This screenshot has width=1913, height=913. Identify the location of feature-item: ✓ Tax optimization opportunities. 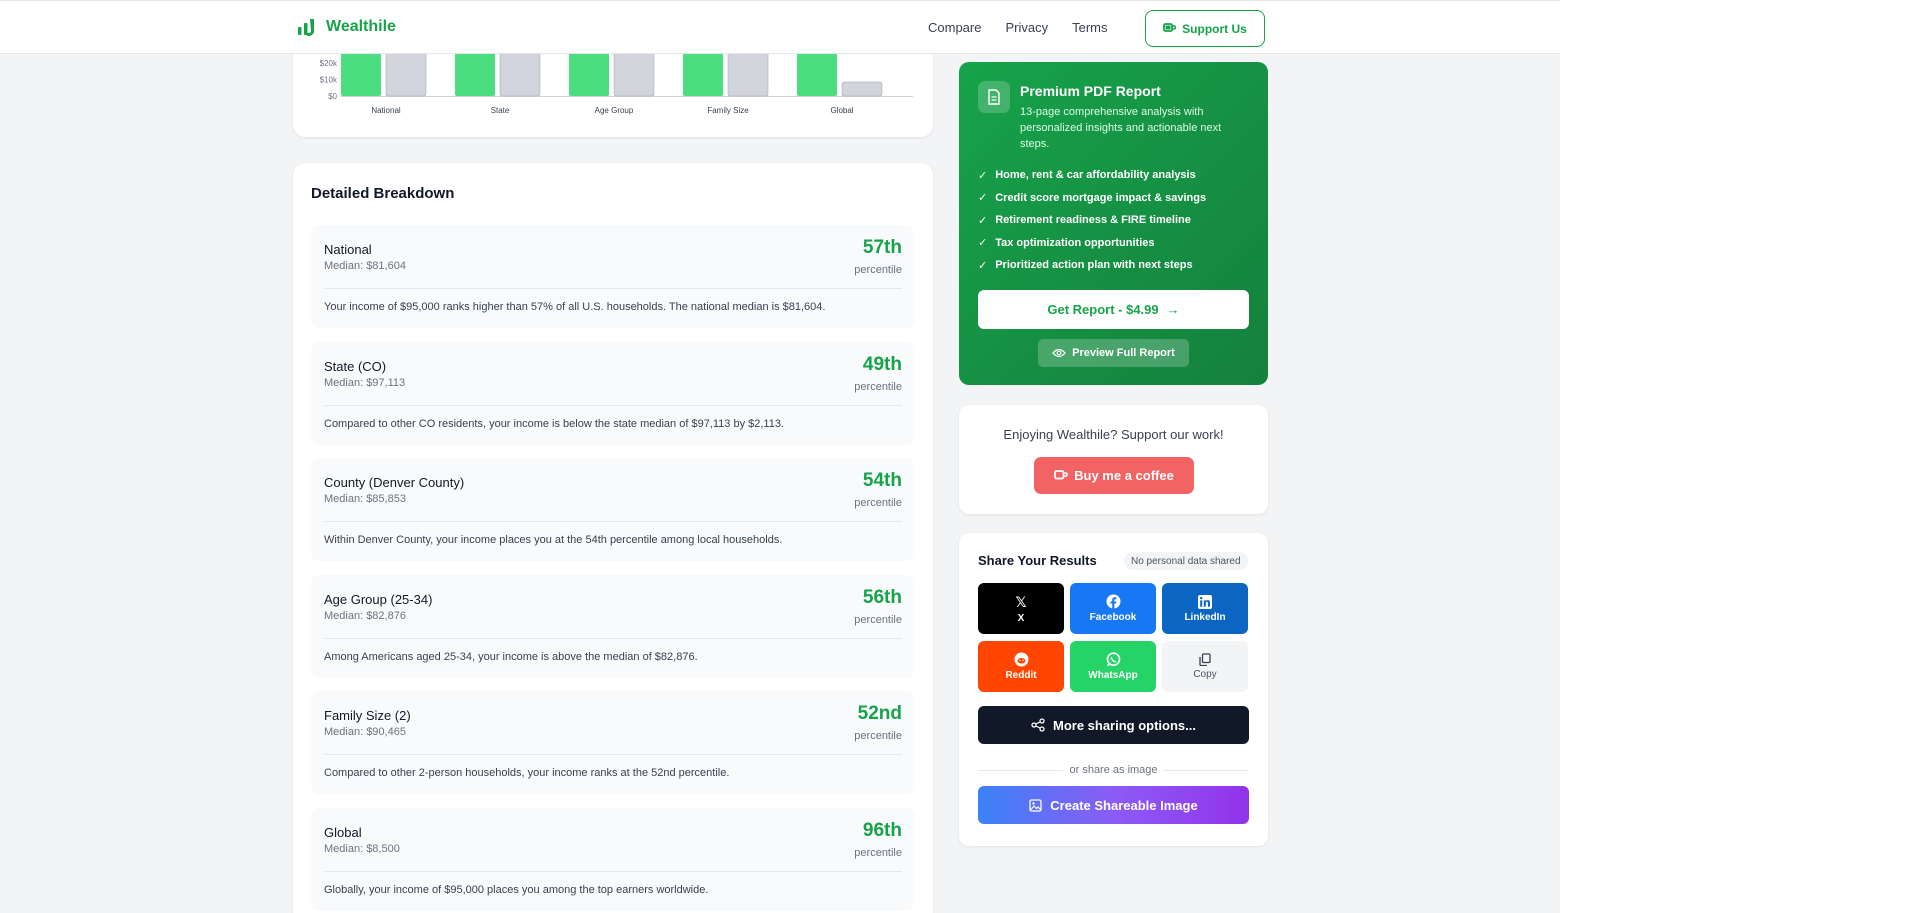
(1092, 243).